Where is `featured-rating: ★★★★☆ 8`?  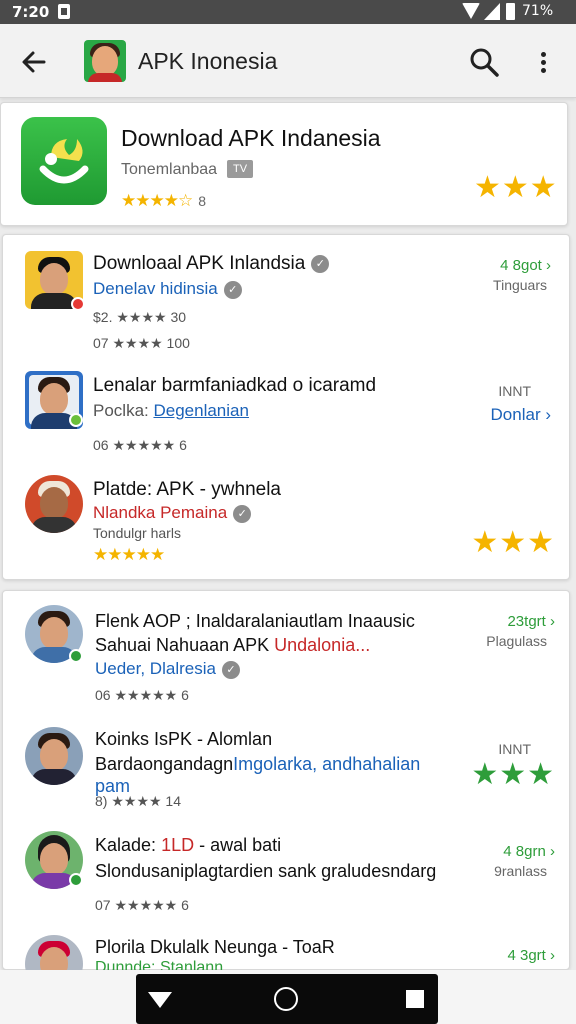 featured-rating: ★★★★☆ 8 is located at coordinates (163, 201).